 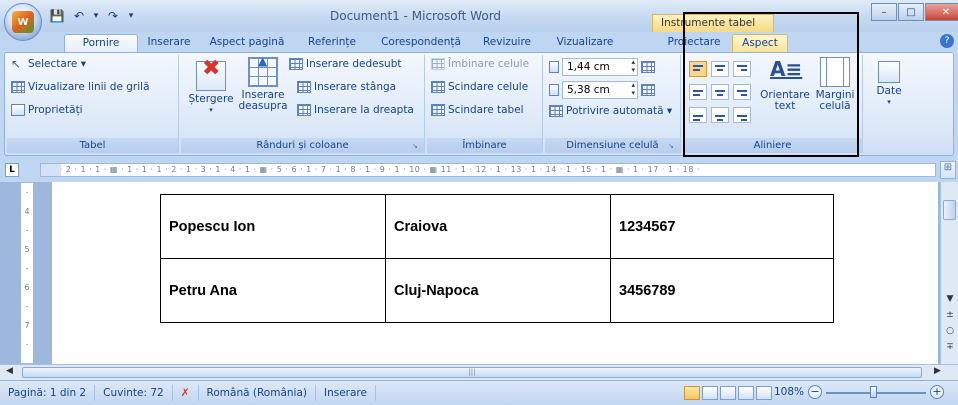 I want to click on tab-inserare: Inserare, so click(x=169, y=43).